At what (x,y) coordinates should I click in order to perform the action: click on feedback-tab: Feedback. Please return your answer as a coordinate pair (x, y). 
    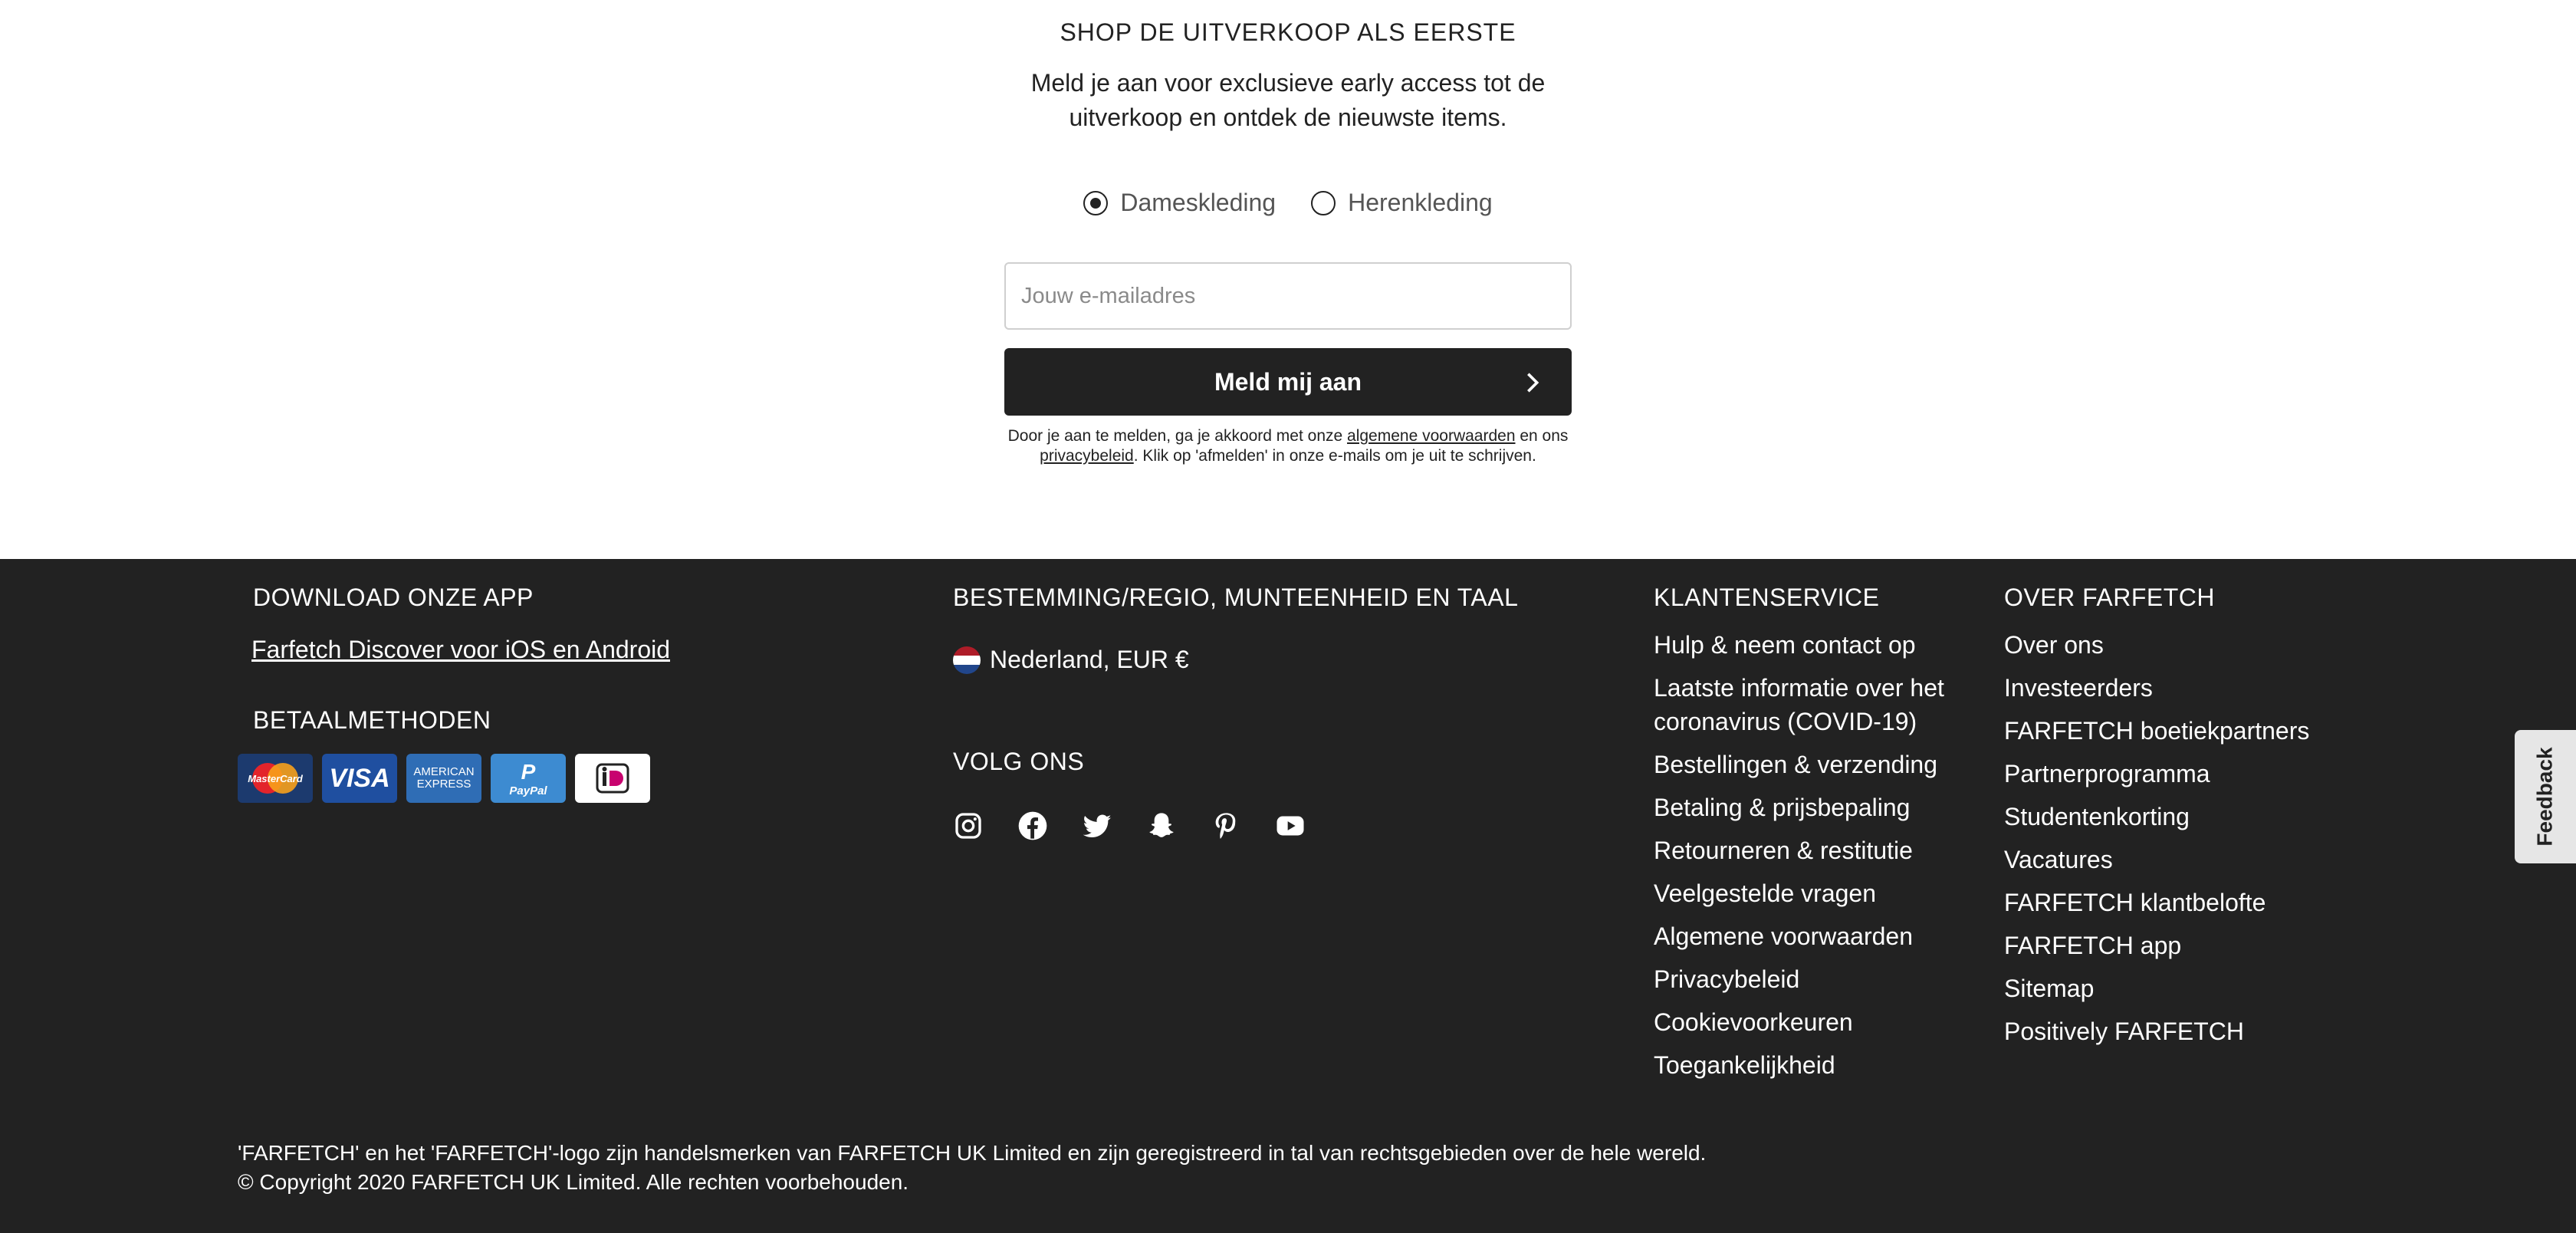
    Looking at the image, I should click on (2546, 796).